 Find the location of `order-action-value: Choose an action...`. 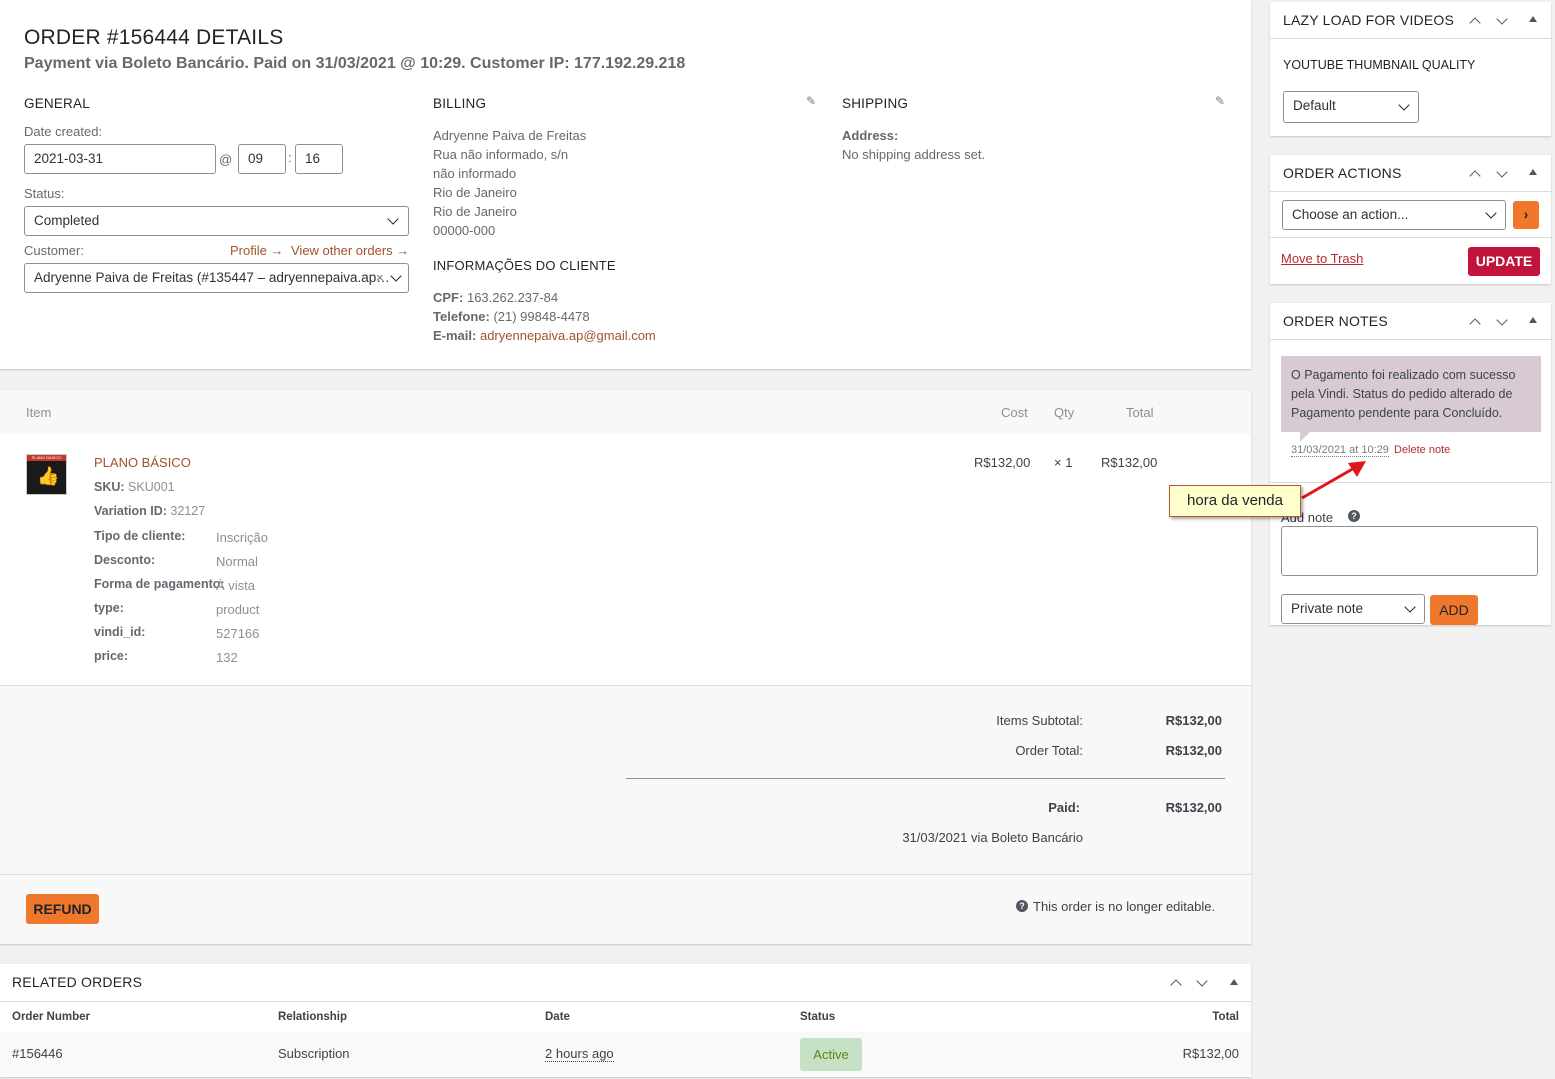

order-action-value: Choose an action... is located at coordinates (1350, 214).